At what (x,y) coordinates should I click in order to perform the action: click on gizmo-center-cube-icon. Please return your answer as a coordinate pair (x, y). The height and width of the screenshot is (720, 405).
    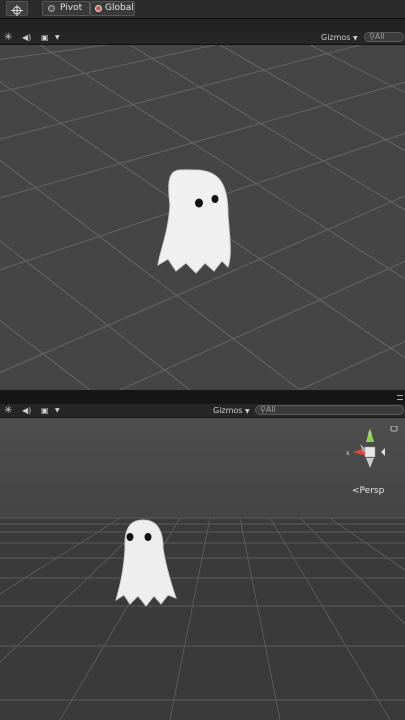
    Looking at the image, I should click on (370, 452).